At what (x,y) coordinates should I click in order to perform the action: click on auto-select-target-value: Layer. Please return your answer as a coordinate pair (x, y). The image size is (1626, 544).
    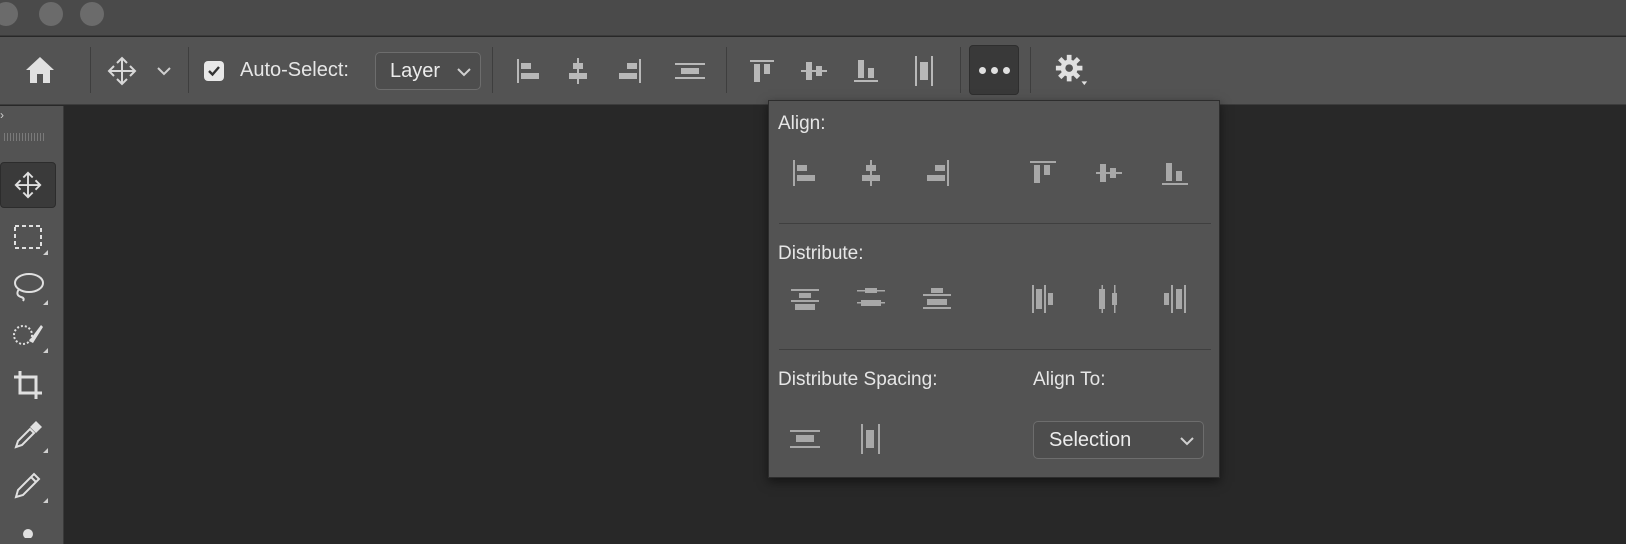
    Looking at the image, I should click on (415, 71).